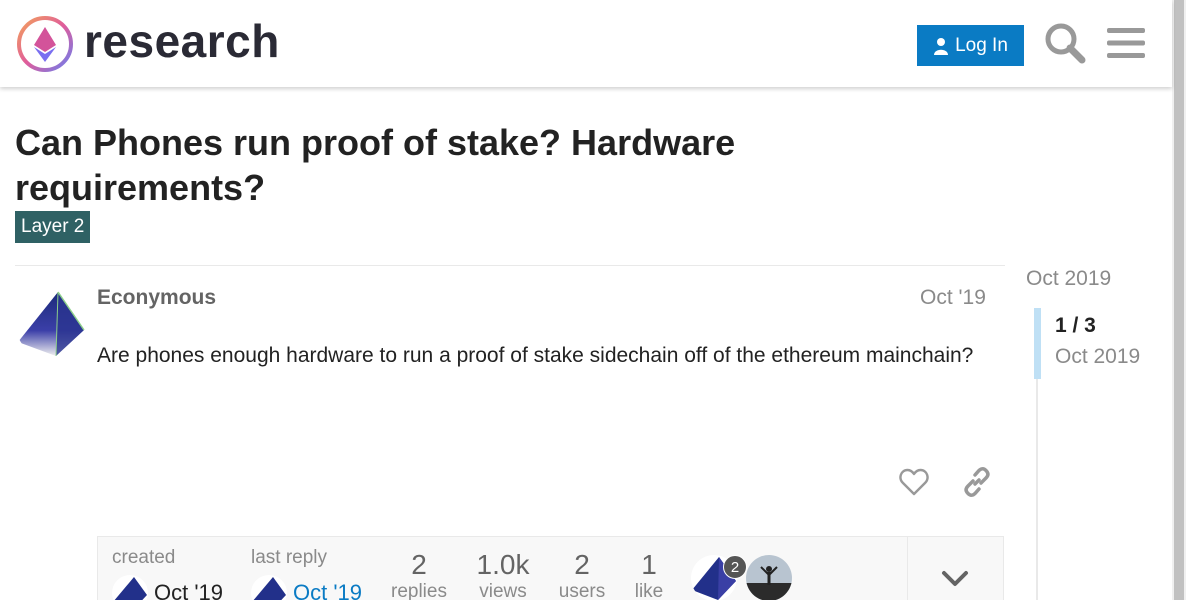  I want to click on login-label: Log In, so click(981, 45).